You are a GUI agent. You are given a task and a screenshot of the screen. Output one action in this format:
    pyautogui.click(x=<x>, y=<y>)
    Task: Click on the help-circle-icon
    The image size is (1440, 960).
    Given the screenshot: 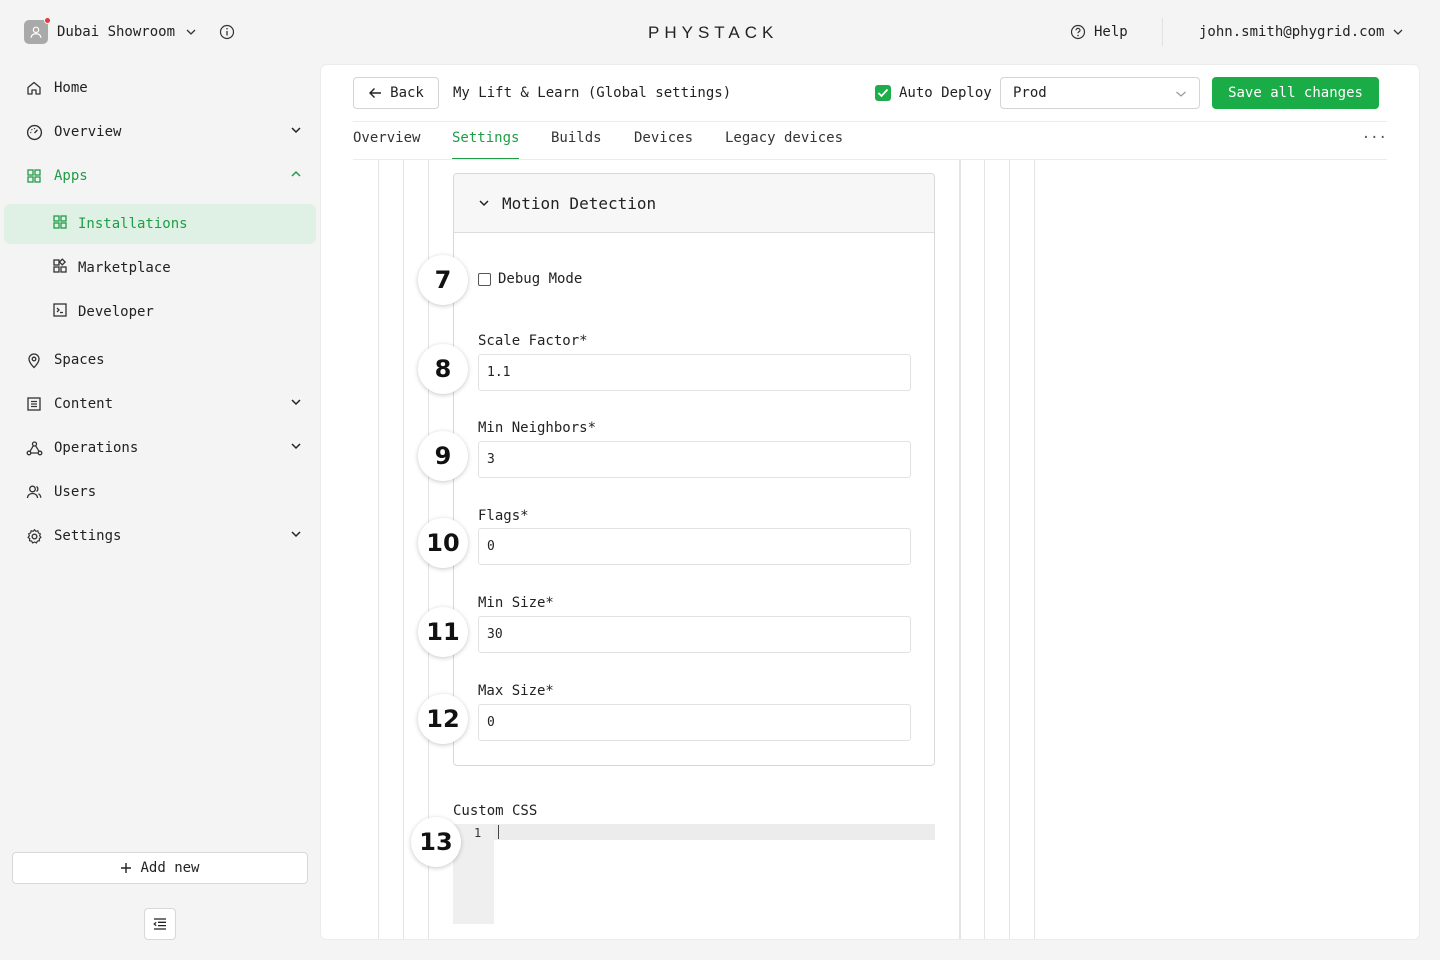 What is the action you would take?
    pyautogui.click(x=1078, y=32)
    